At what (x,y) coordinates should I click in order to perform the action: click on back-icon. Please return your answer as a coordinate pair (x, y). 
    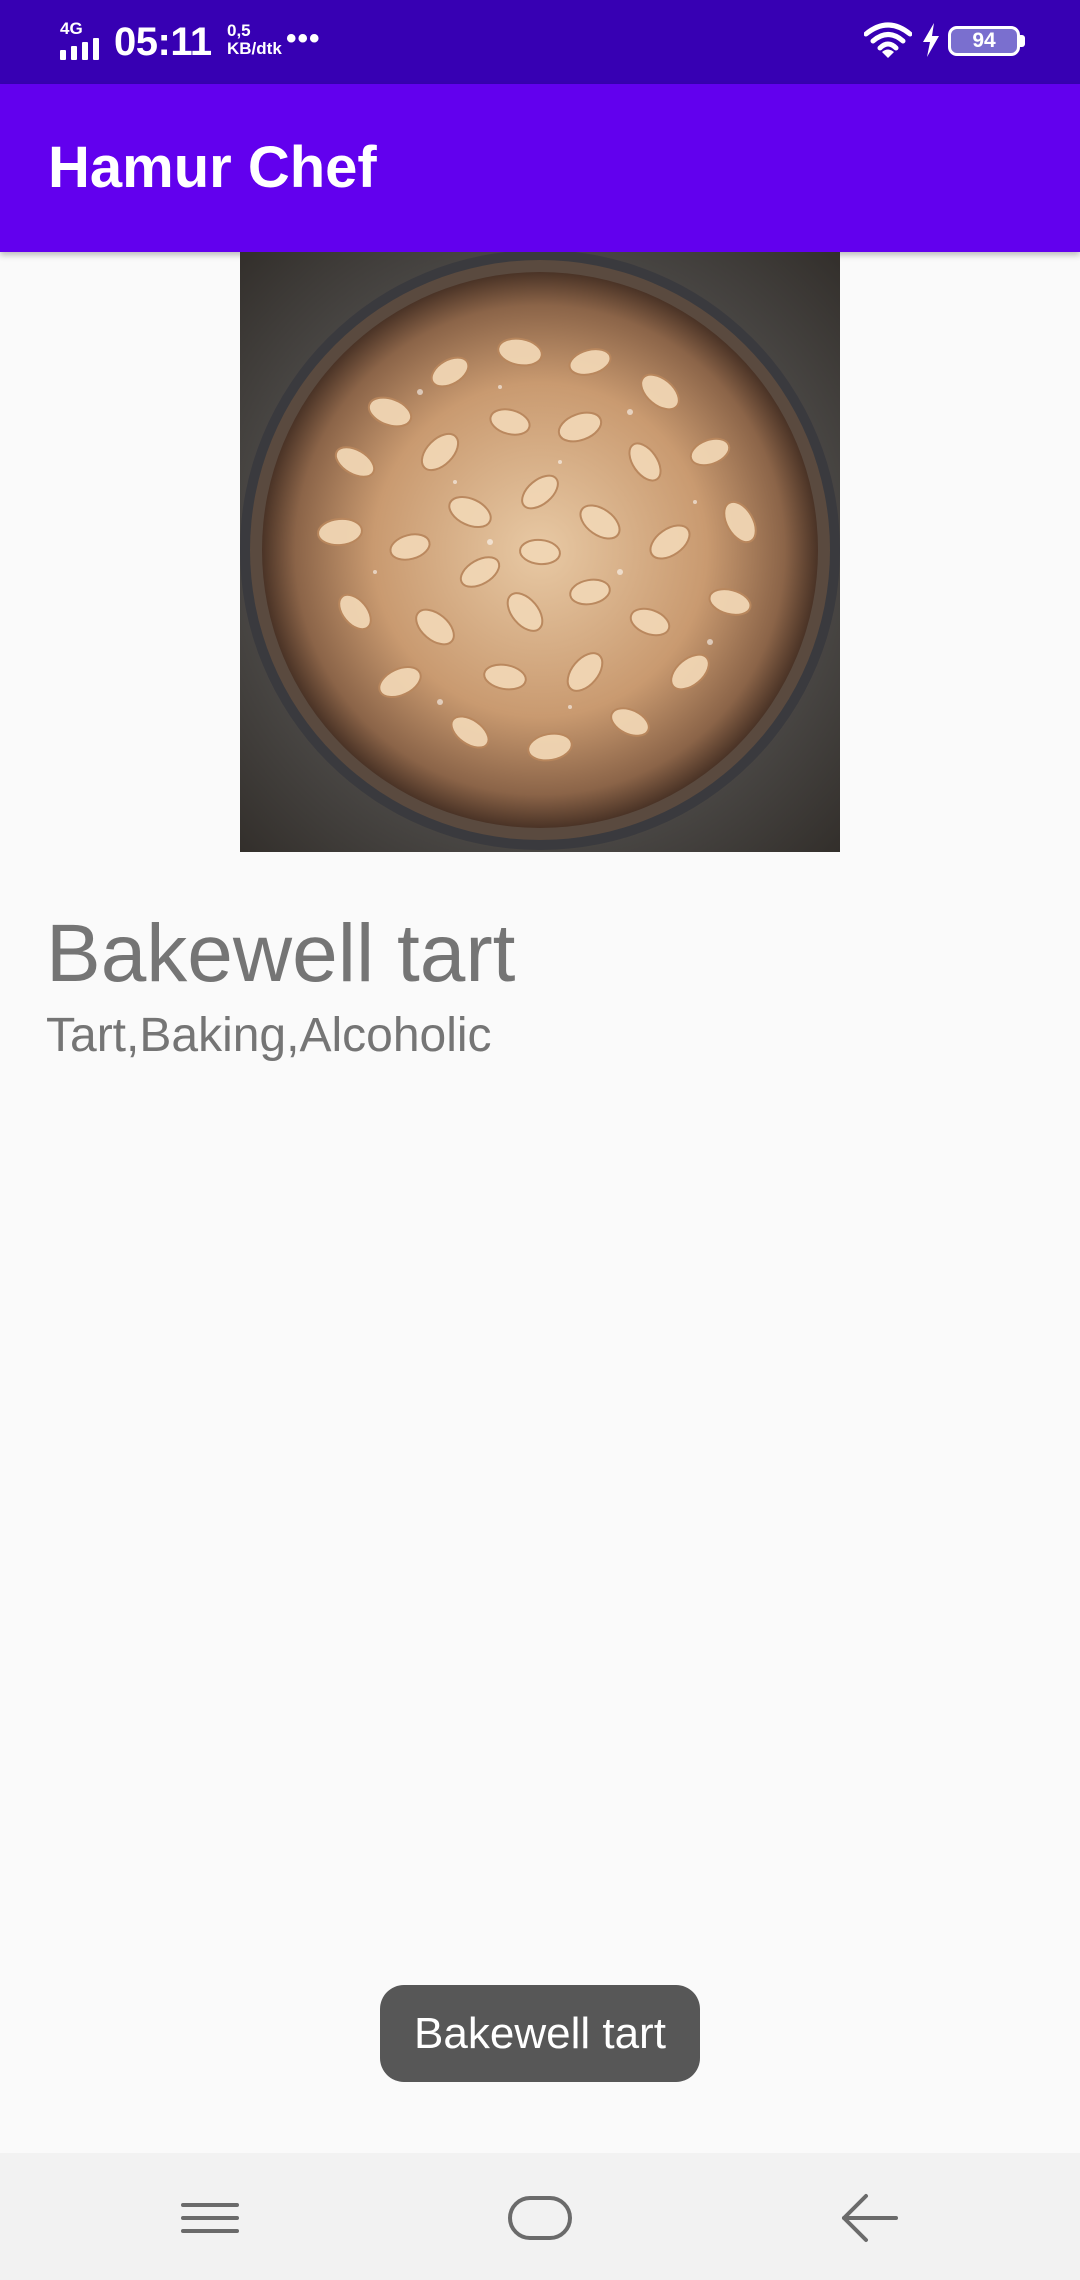
    Looking at the image, I should click on (870, 2218).